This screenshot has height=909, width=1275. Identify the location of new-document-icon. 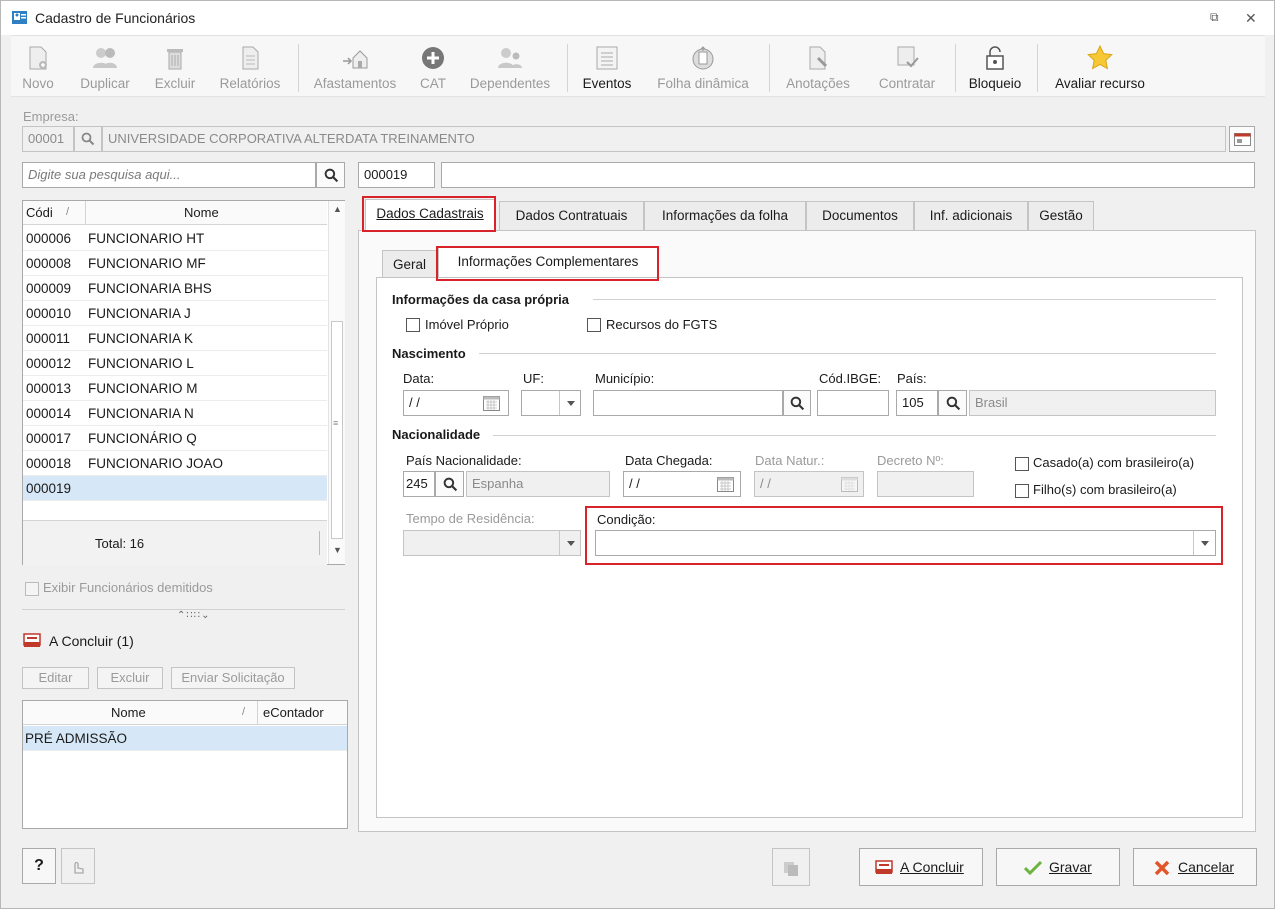
(38, 58).